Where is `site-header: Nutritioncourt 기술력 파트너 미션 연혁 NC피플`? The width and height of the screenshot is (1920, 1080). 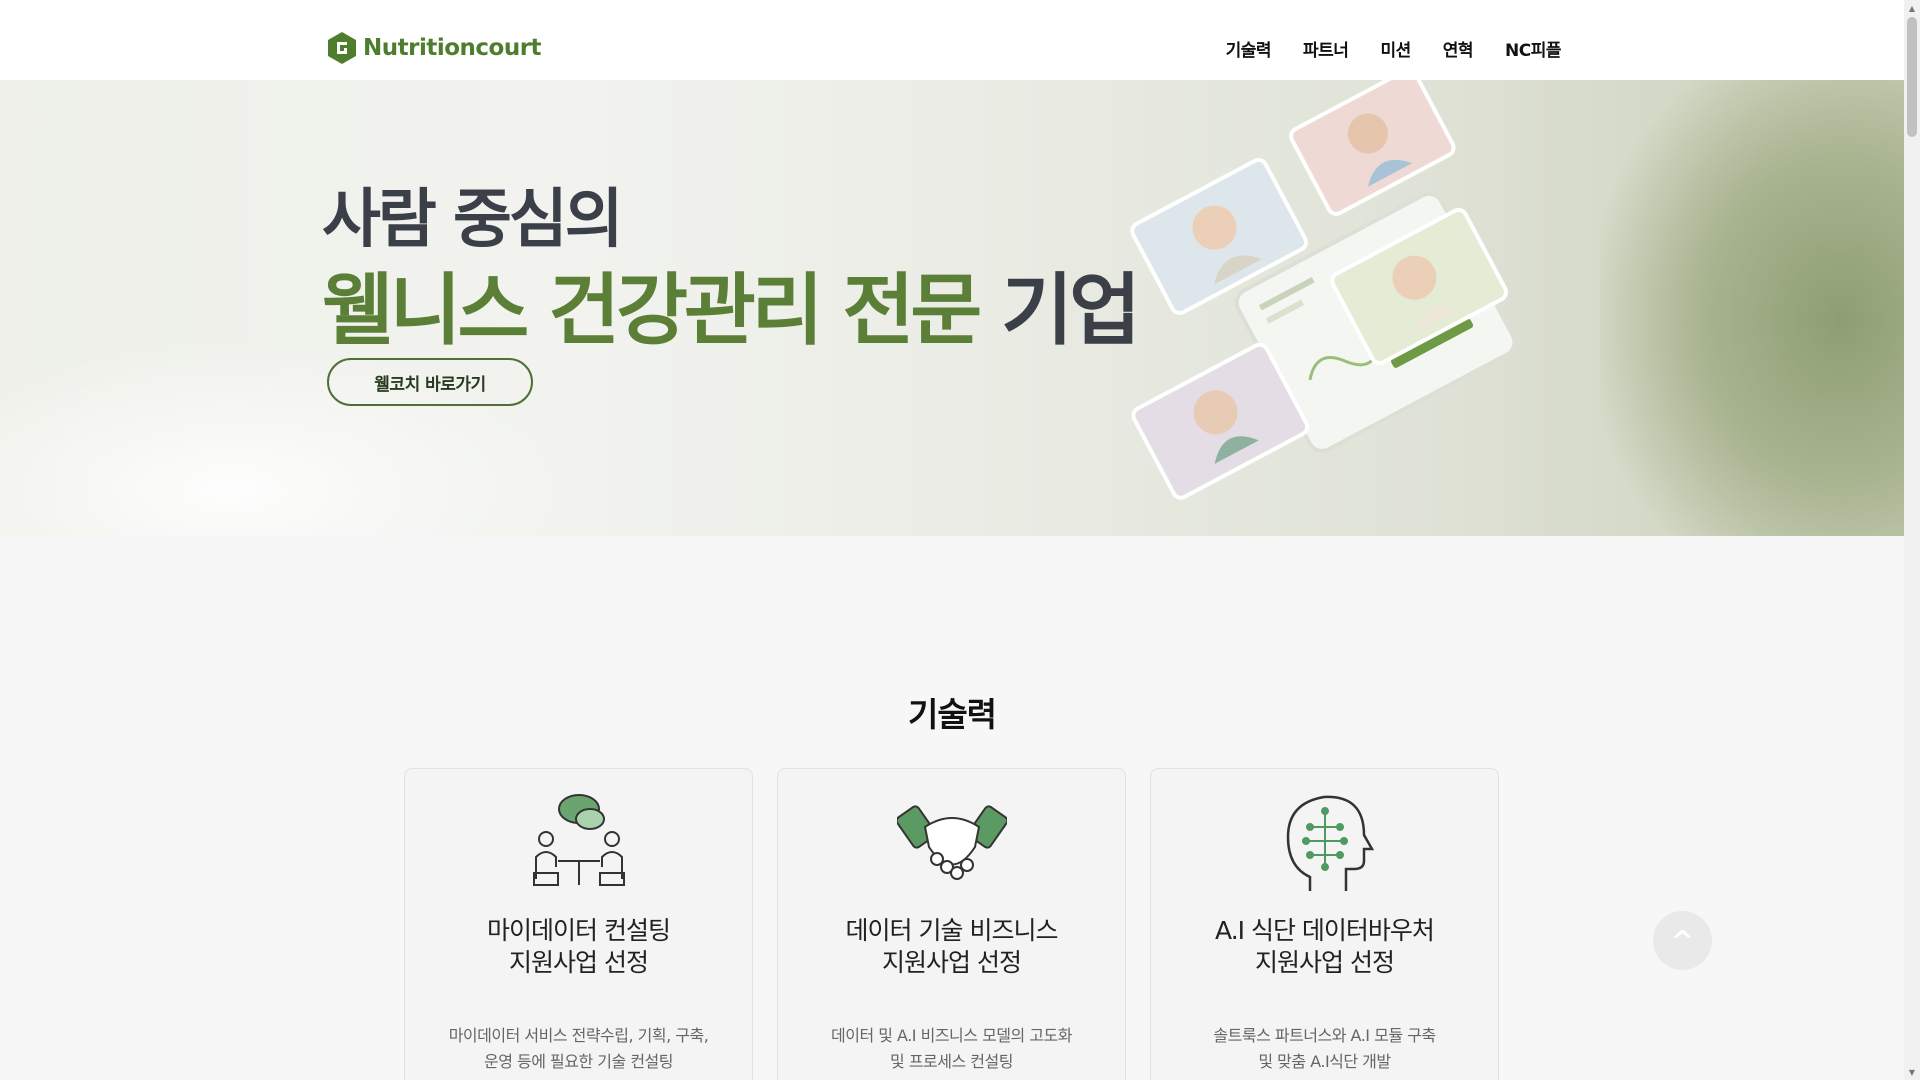
site-header: Nutritioncourt 기술력 파트너 미션 연혁 NC피플 is located at coordinates (952, 40).